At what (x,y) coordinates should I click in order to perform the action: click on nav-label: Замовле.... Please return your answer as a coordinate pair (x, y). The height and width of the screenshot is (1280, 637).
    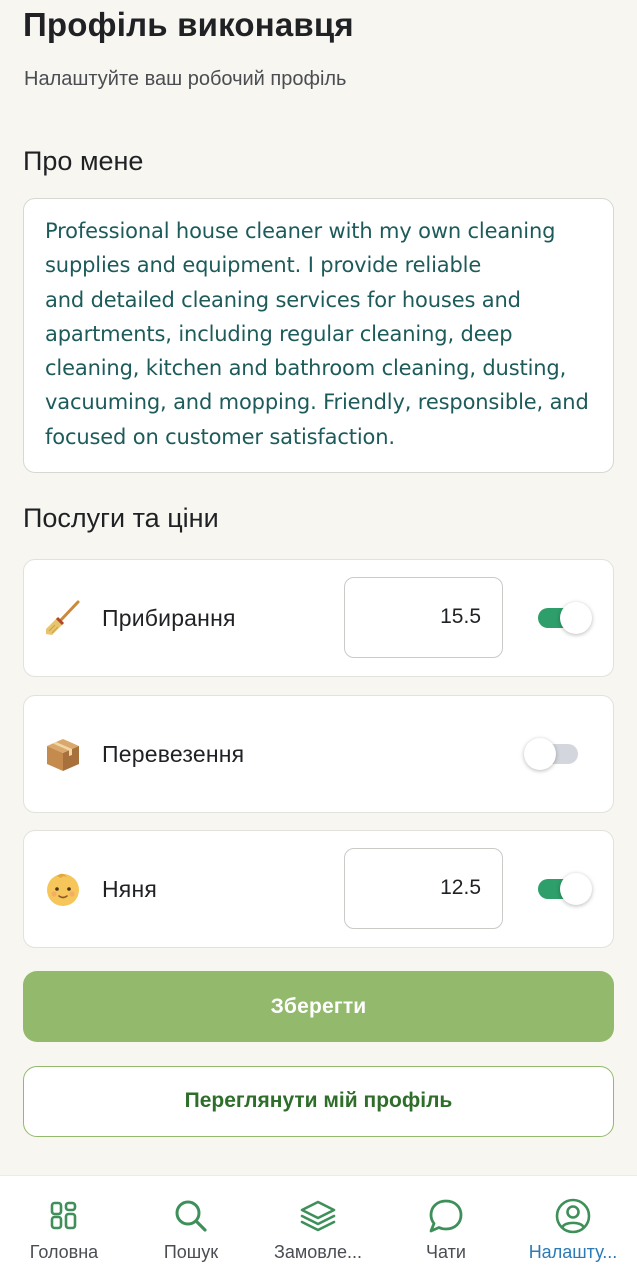
    Looking at the image, I should click on (318, 1252).